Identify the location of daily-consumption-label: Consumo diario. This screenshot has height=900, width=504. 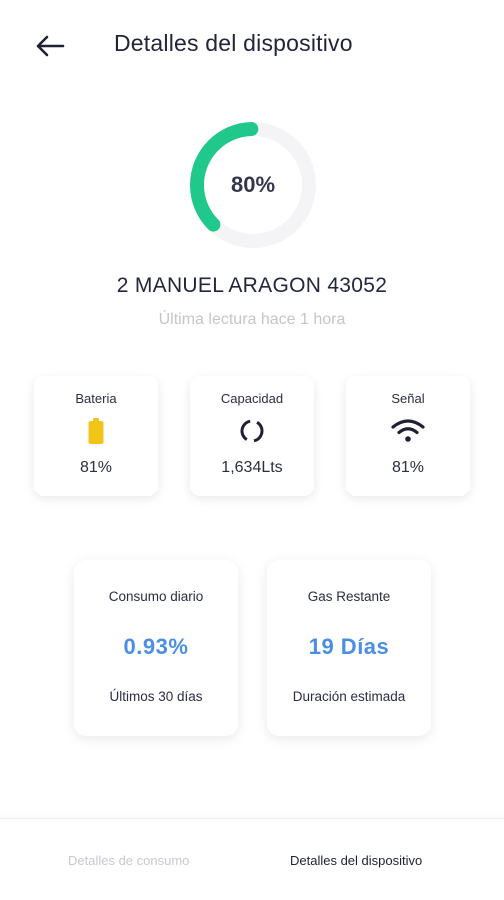
(156, 596).